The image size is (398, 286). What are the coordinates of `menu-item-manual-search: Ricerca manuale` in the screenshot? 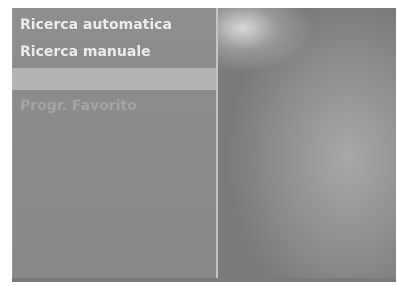 It's located at (114, 52).